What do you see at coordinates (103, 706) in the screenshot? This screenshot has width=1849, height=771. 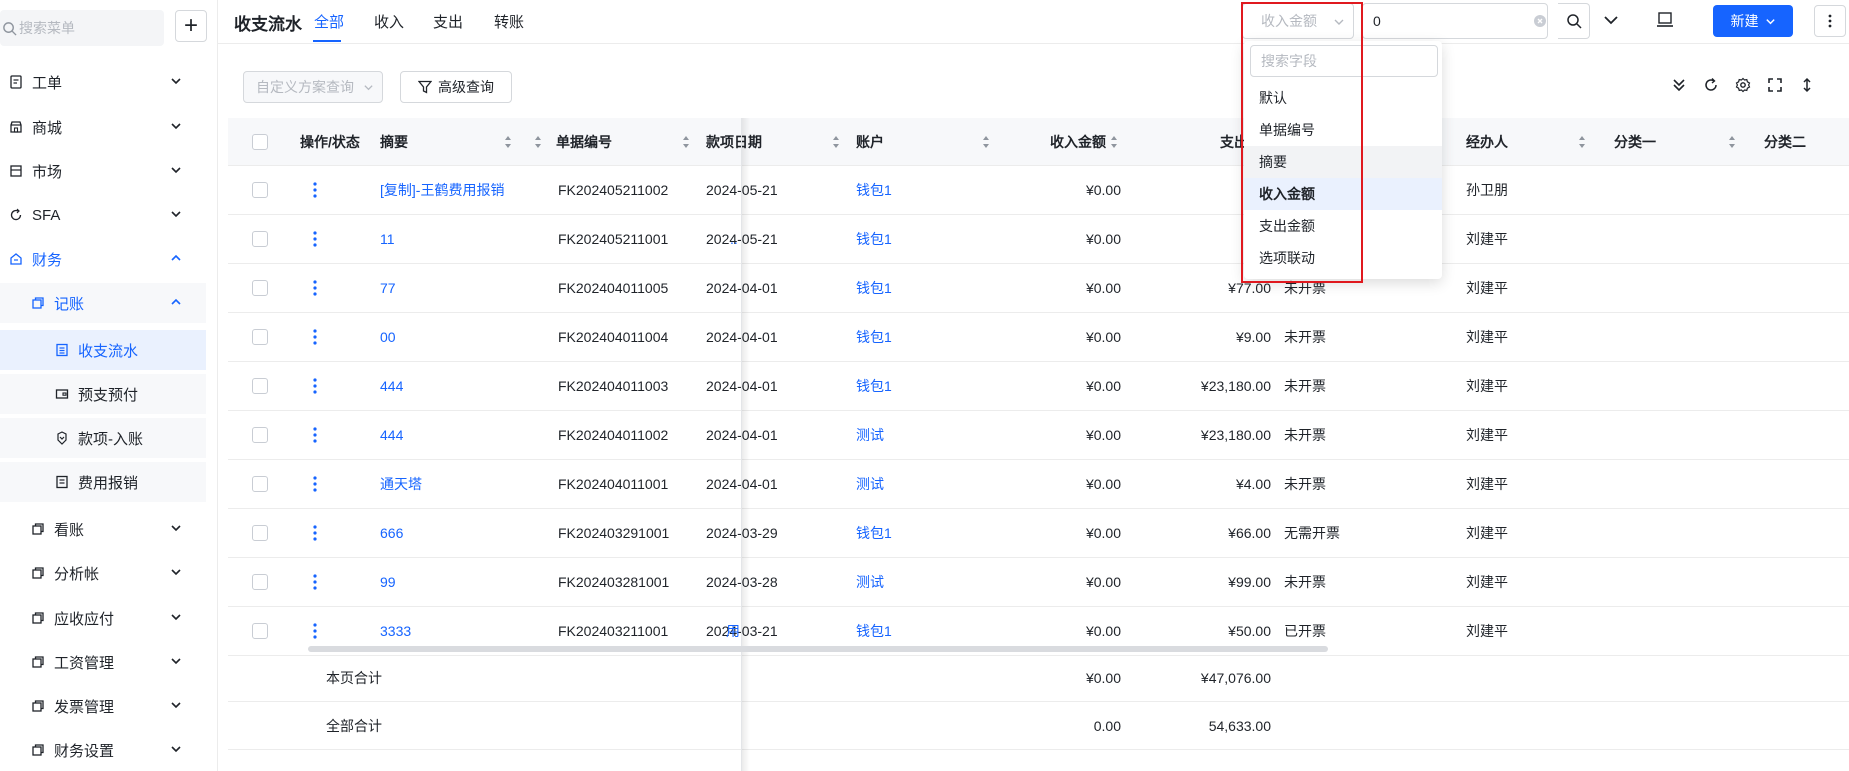 I see `sidebar-item-invoice: 发票管理` at bounding box center [103, 706].